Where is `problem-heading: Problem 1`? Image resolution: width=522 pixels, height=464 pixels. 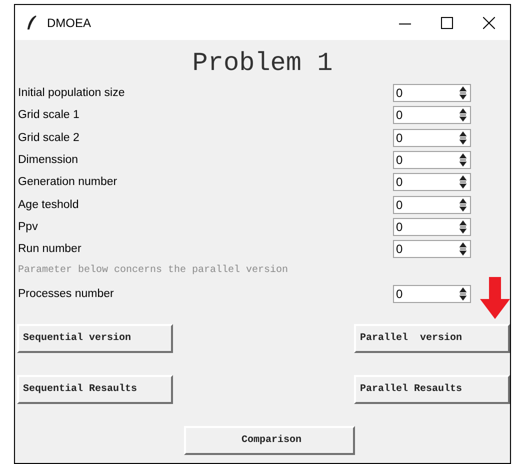
problem-heading: Problem 1 is located at coordinates (262, 63).